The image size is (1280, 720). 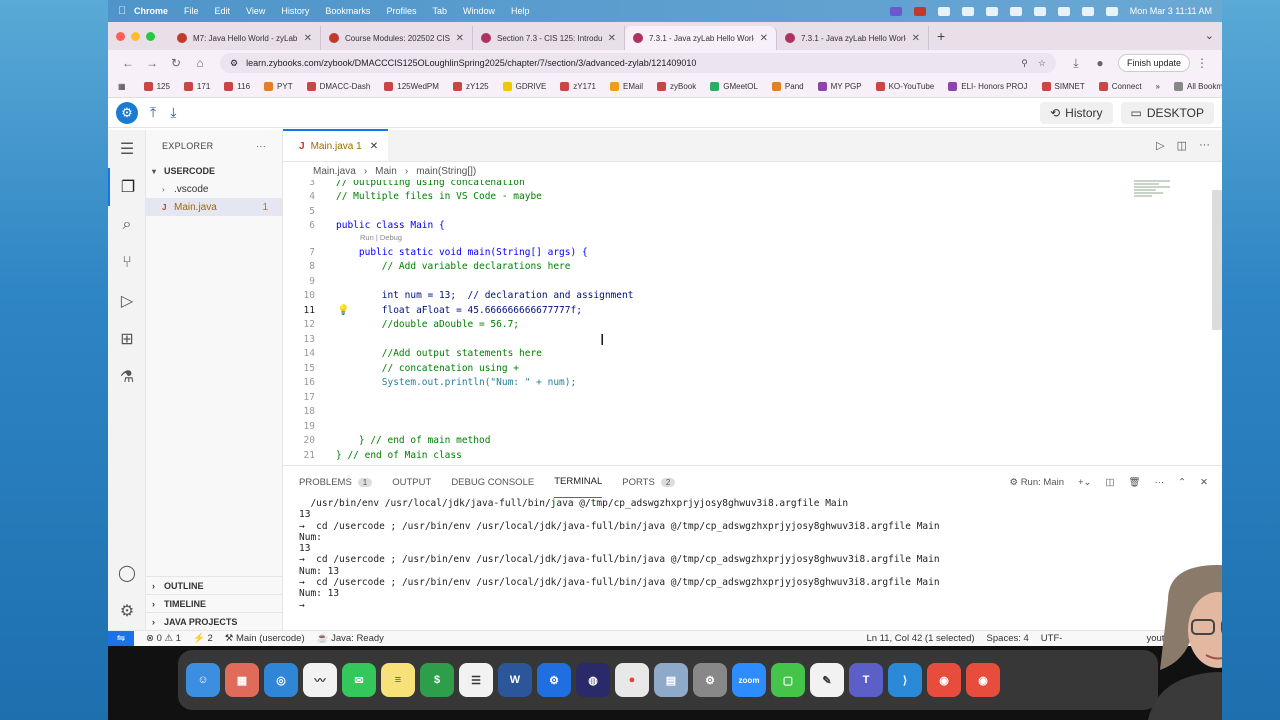 What do you see at coordinates (524, 86) in the screenshot?
I see `bookmark-item: GDRIVE` at bounding box center [524, 86].